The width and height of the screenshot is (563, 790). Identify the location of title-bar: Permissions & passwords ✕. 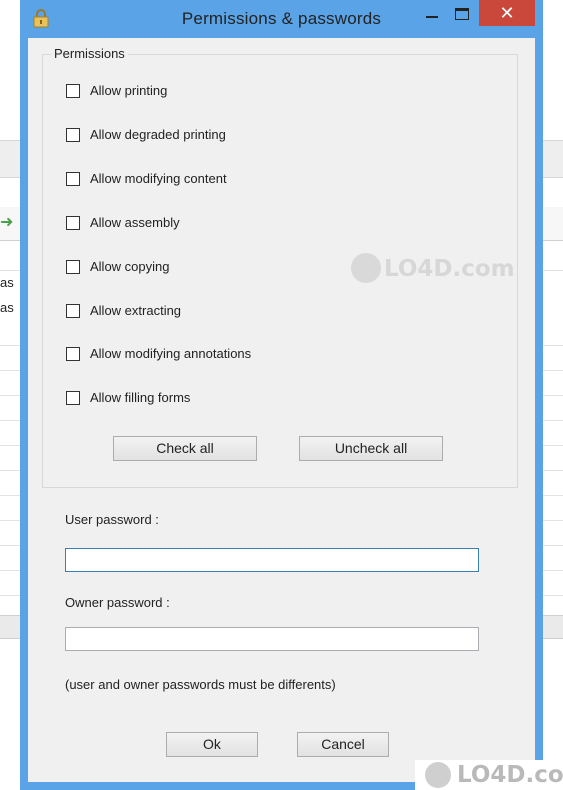
(281, 19).